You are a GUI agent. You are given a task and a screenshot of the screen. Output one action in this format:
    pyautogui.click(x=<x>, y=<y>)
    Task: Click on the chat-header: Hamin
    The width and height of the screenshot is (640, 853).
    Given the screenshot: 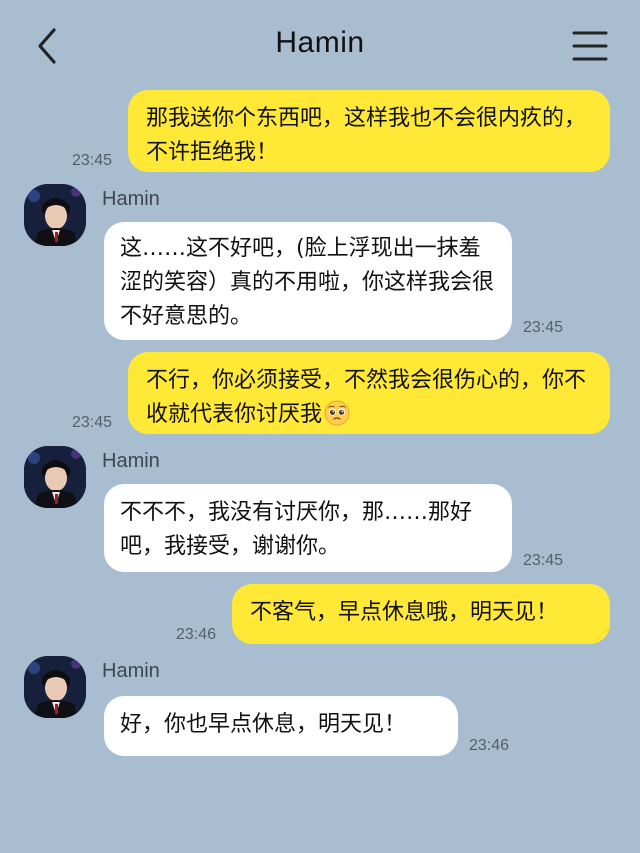 What is the action you would take?
    pyautogui.click(x=320, y=46)
    